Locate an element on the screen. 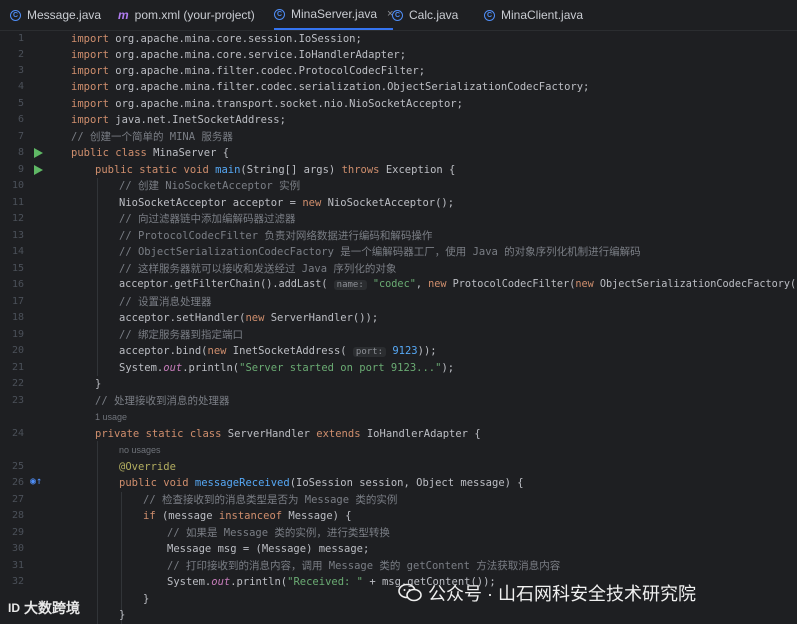  line-number: 4 is located at coordinates (20, 86).